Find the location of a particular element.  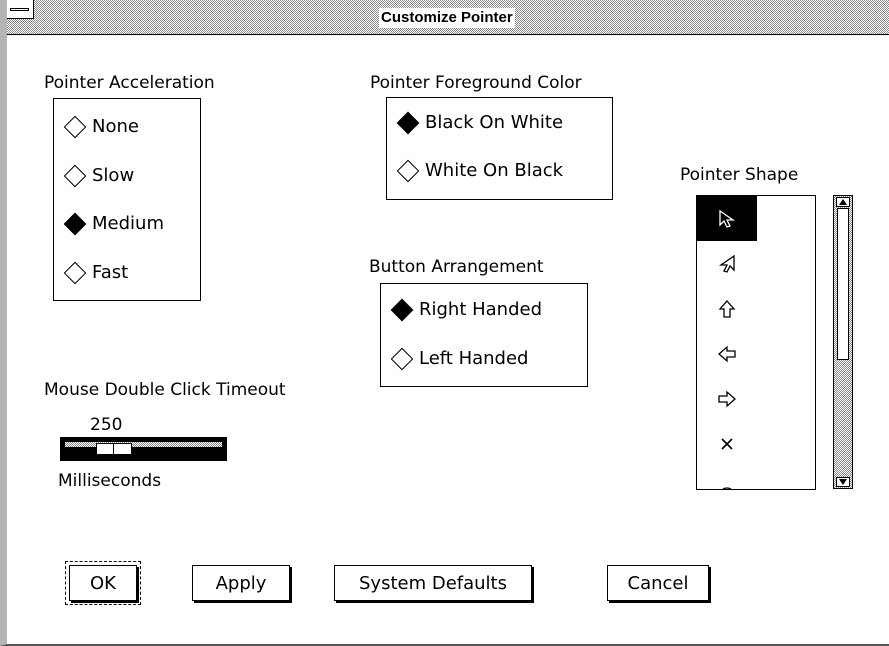

arrow-ne-icon is located at coordinates (726, 263).